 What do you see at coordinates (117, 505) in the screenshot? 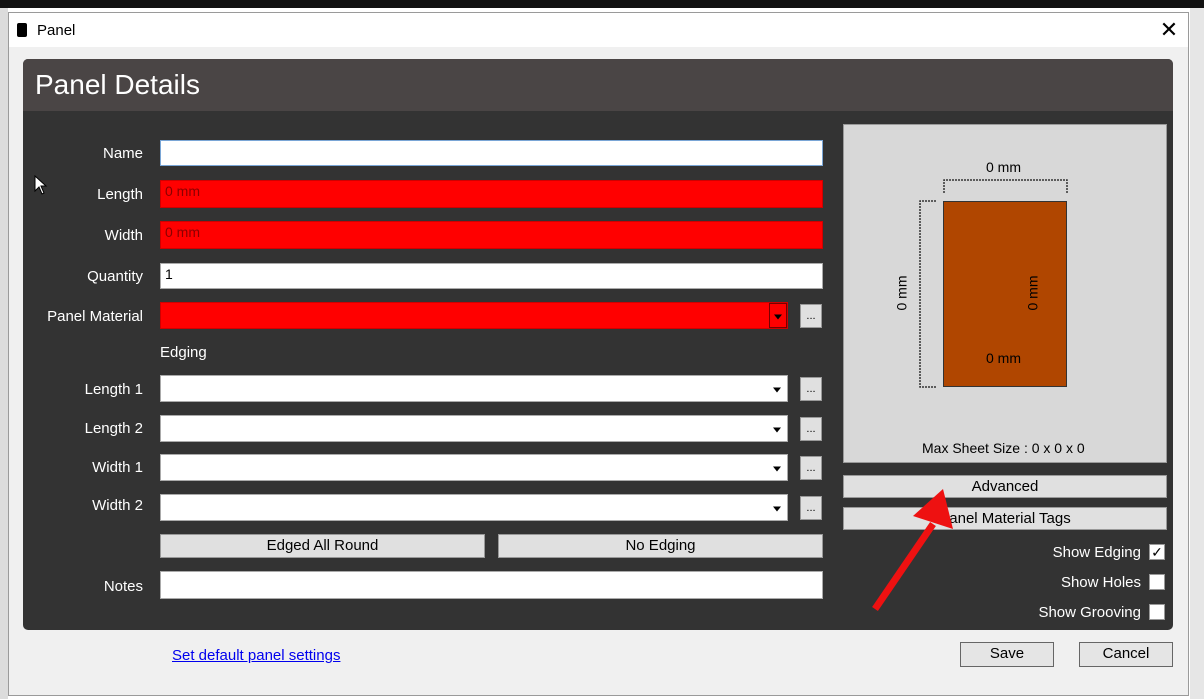
I see `edging-width2-label: Width 2` at bounding box center [117, 505].